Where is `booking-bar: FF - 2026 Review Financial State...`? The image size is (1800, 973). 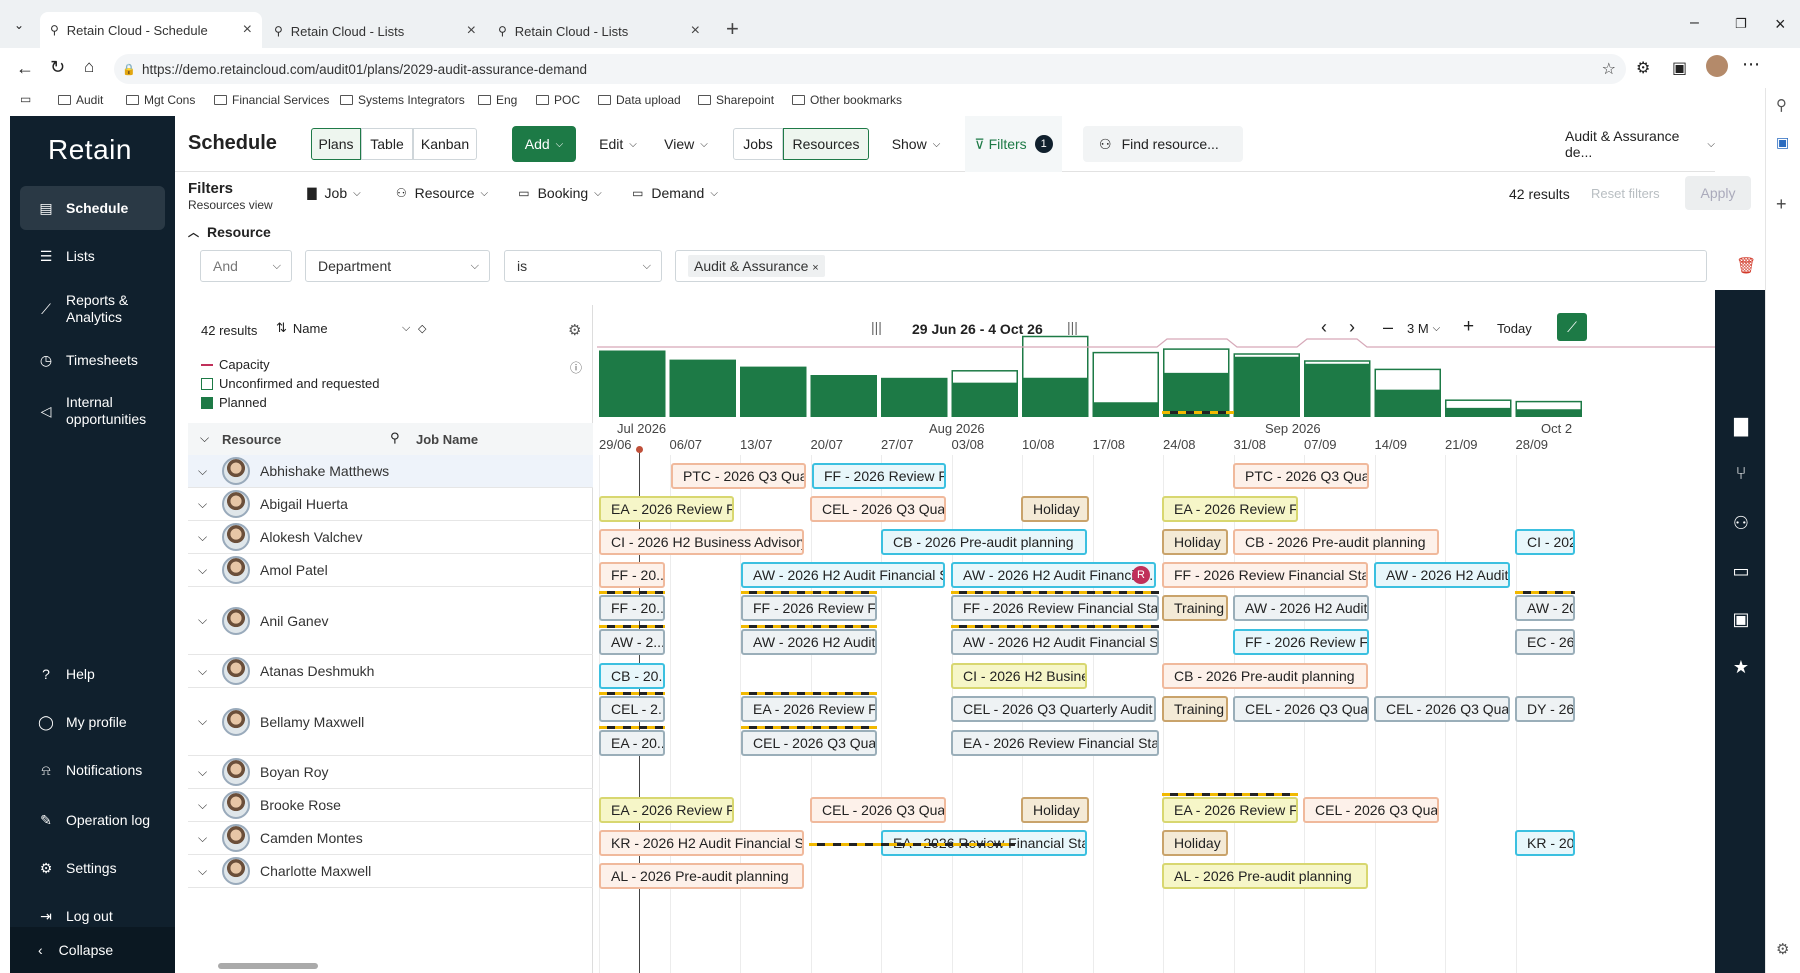
booking-bar: FF - 2026 Review Financial State... is located at coordinates (1055, 608).